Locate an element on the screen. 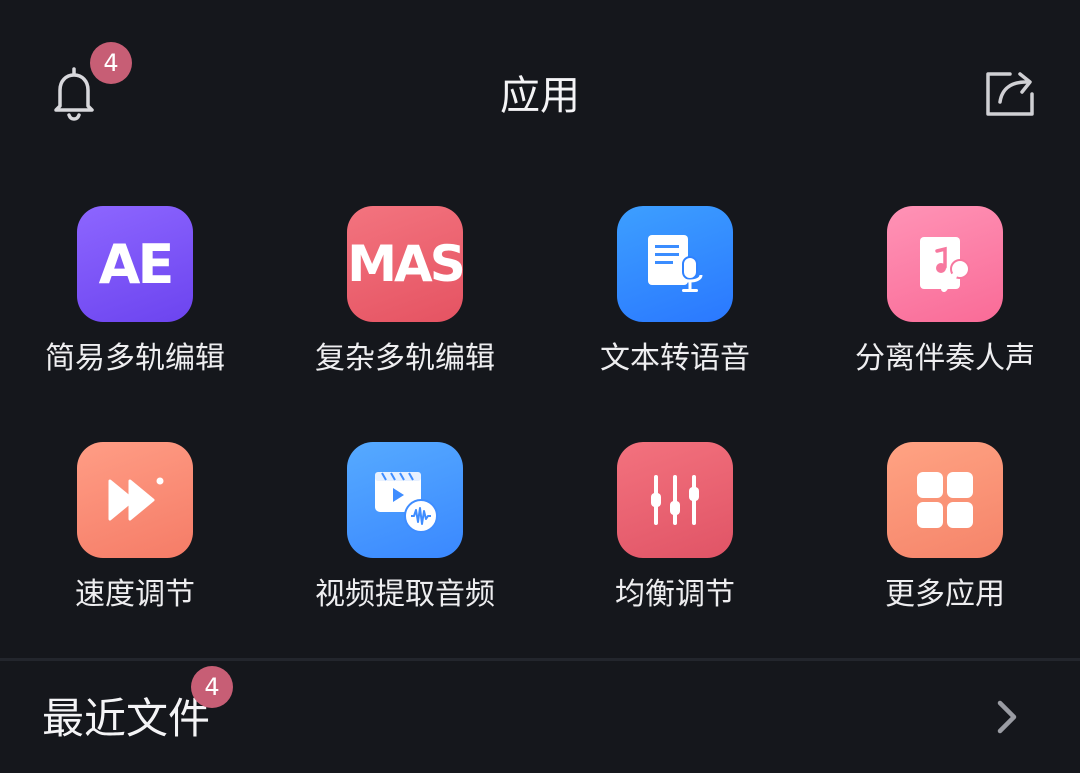  document-microphone-icon is located at coordinates (675, 264).